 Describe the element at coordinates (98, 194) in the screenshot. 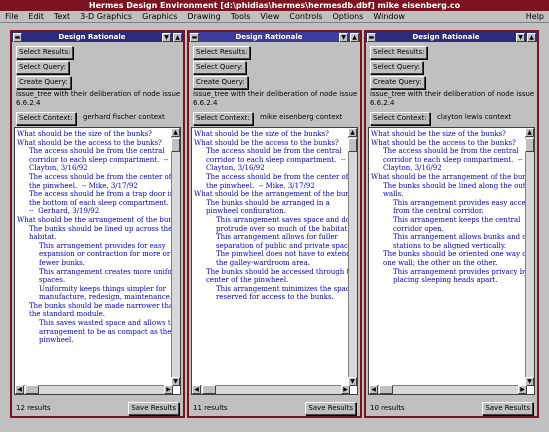

I see `answer-item: The access should be from a trap door in` at that location.